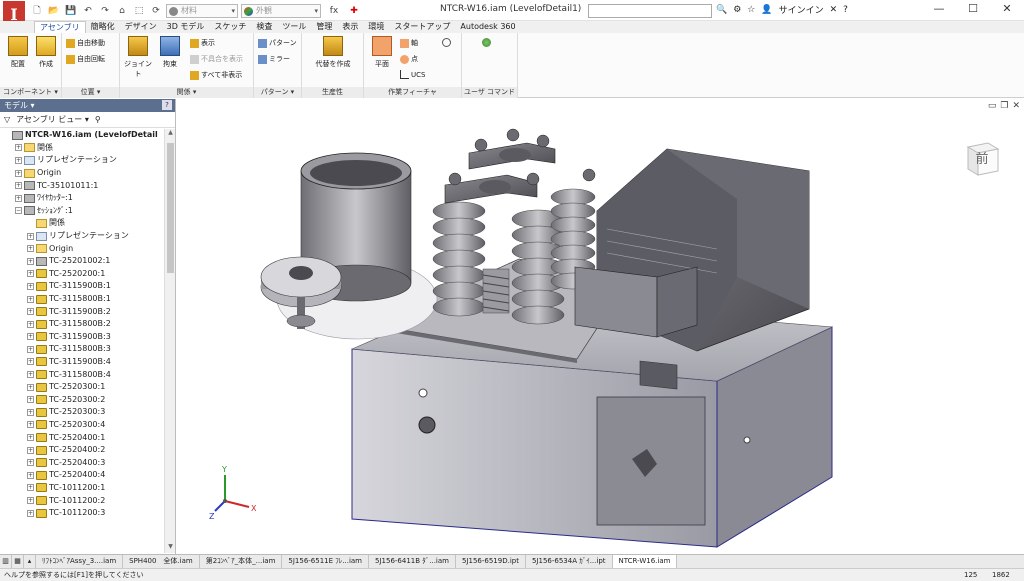 Image resolution: width=1024 pixels, height=581 pixels. I want to click on tab-10: スタートアップ, so click(422, 27).